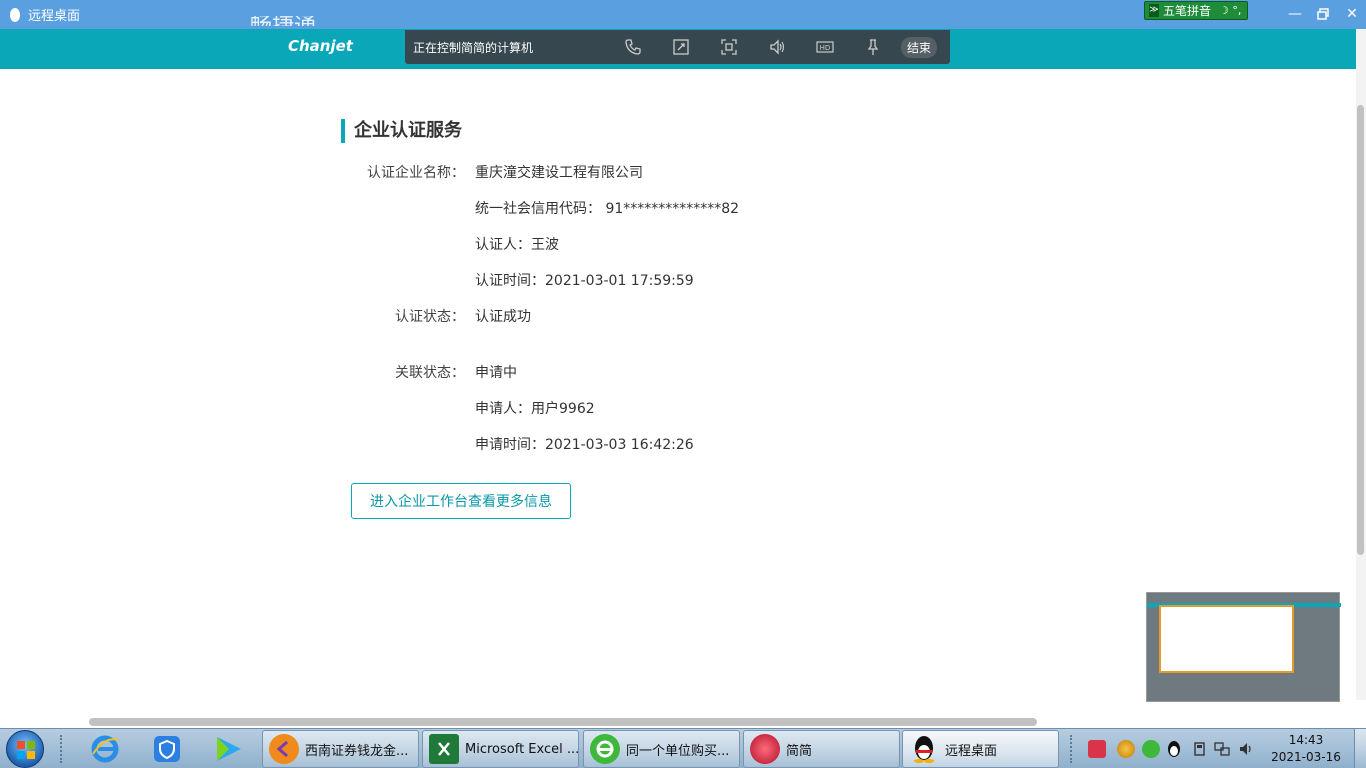  Describe the element at coordinates (517, 245) in the screenshot. I see `certifier: 认证人：王波` at that location.